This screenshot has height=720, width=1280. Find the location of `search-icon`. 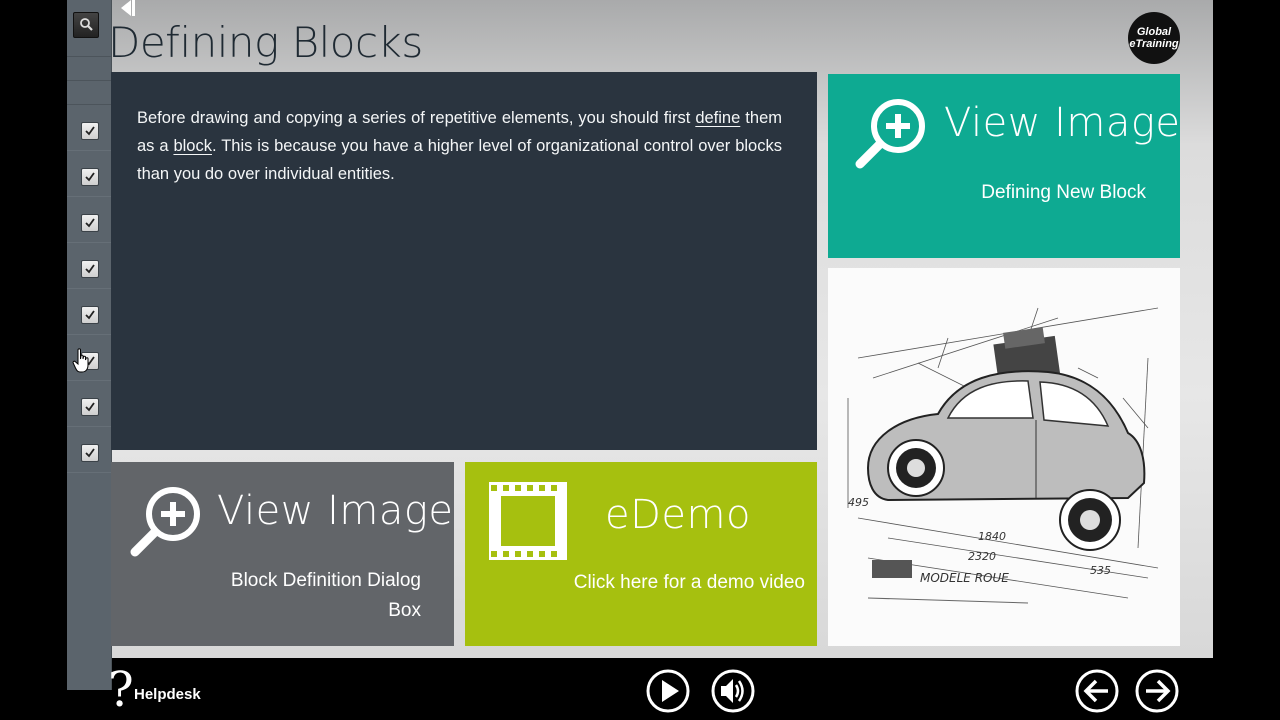

search-icon is located at coordinates (86, 24).